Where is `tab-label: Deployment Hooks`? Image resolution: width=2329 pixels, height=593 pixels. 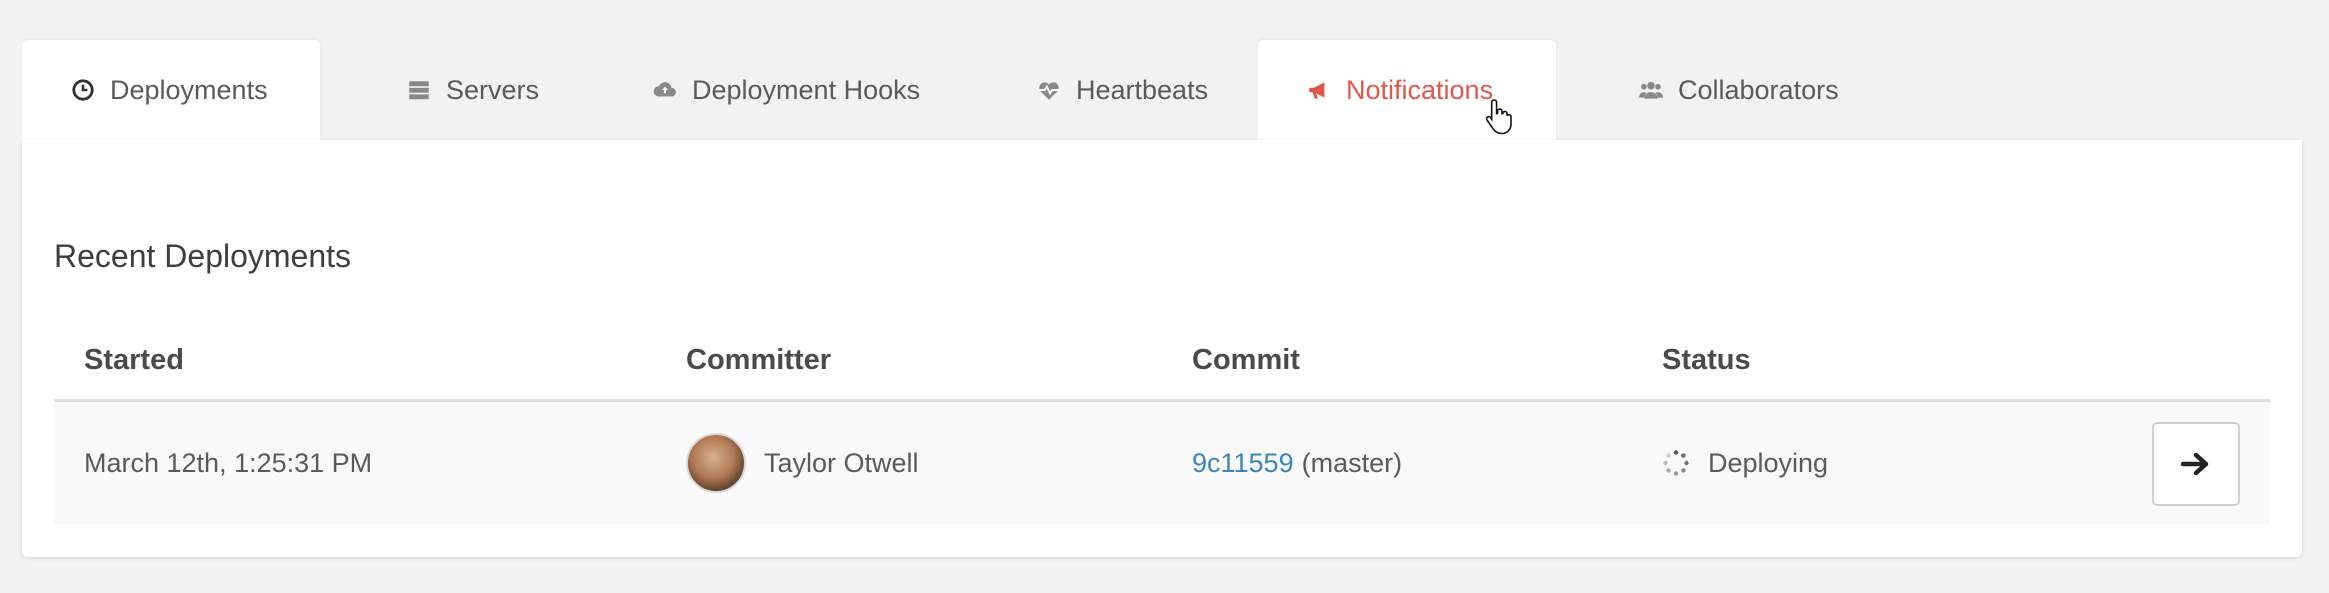 tab-label: Deployment Hooks is located at coordinates (806, 89).